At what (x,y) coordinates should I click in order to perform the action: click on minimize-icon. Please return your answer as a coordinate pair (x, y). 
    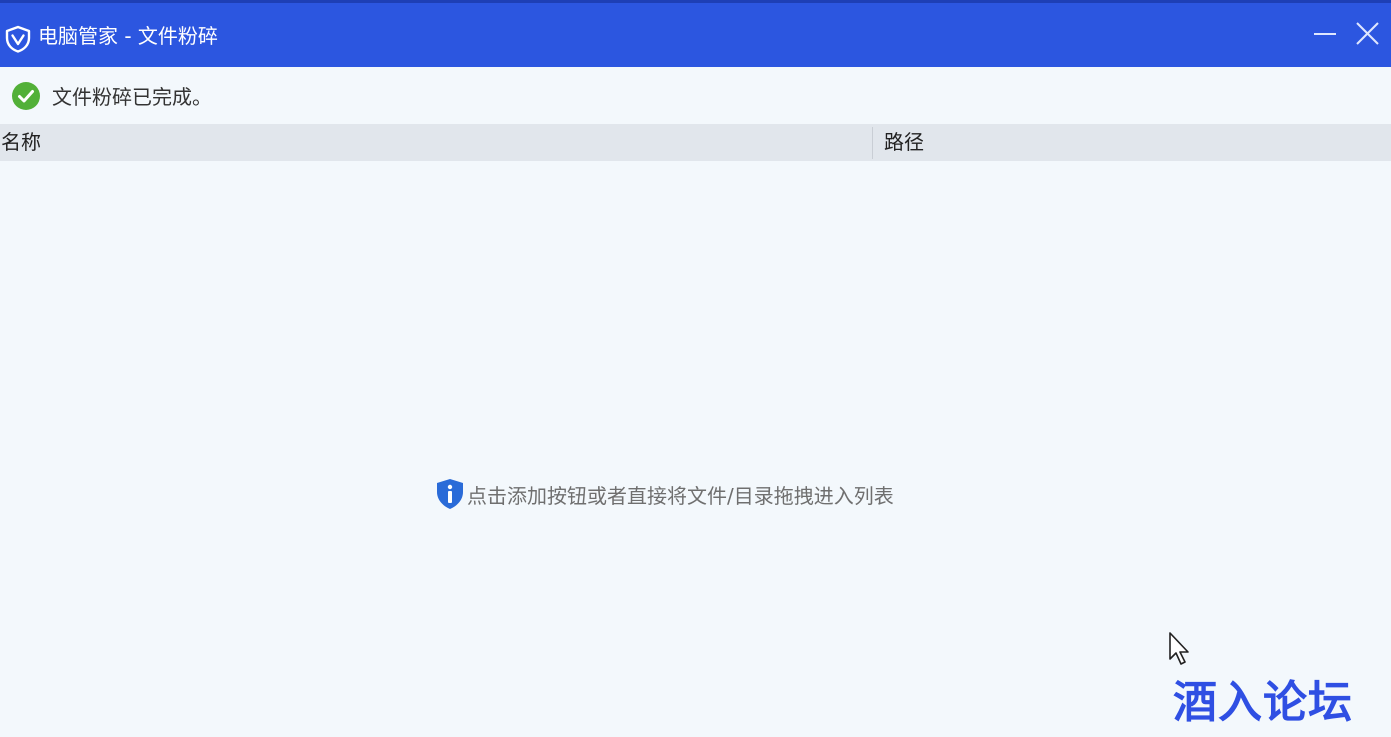
    Looking at the image, I should click on (1325, 34).